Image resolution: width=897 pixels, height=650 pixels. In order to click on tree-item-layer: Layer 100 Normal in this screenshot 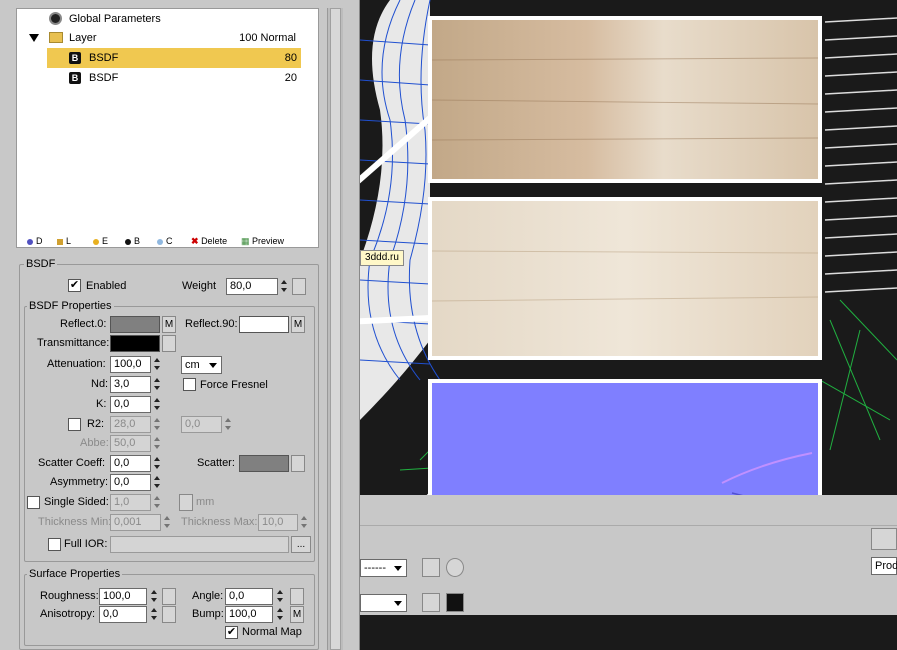, I will do `click(167, 38)`.